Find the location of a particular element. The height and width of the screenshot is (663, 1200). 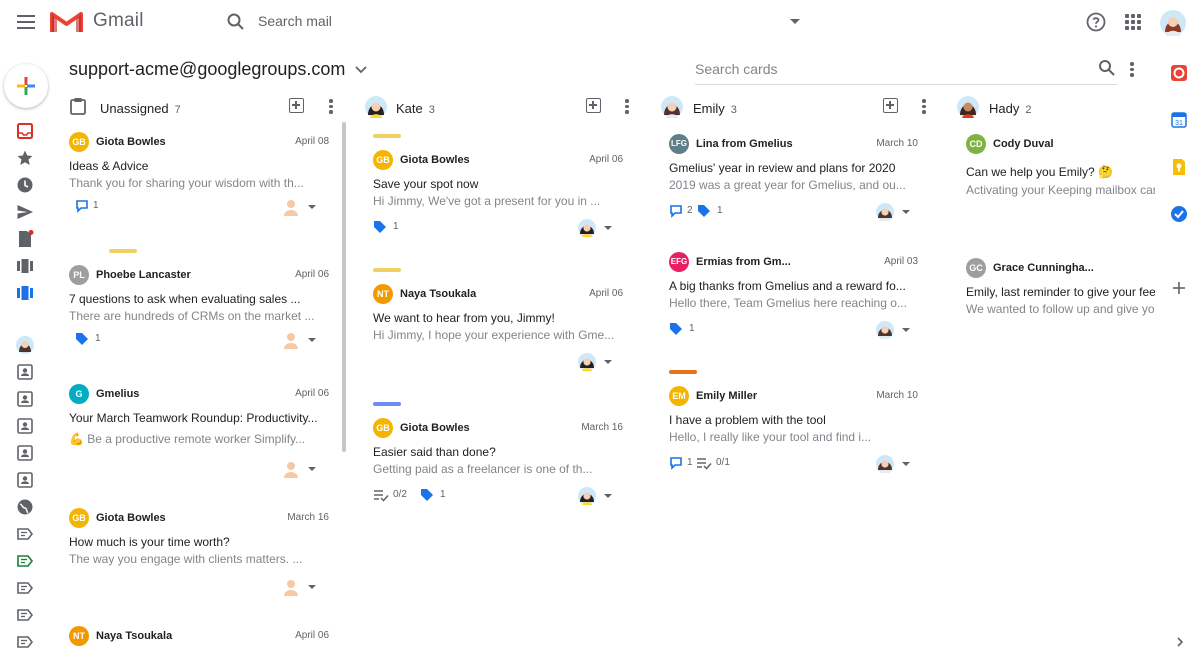

board-chevron-down-icon is located at coordinates (361, 70).